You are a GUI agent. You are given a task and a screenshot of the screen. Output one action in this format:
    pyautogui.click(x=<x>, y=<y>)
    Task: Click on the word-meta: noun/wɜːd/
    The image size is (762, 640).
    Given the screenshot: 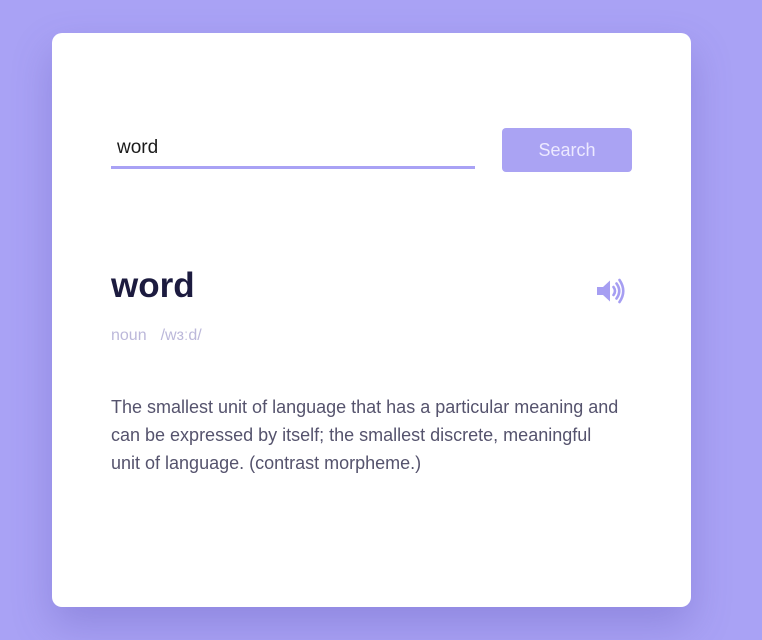 What is the action you would take?
    pyautogui.click(x=156, y=336)
    